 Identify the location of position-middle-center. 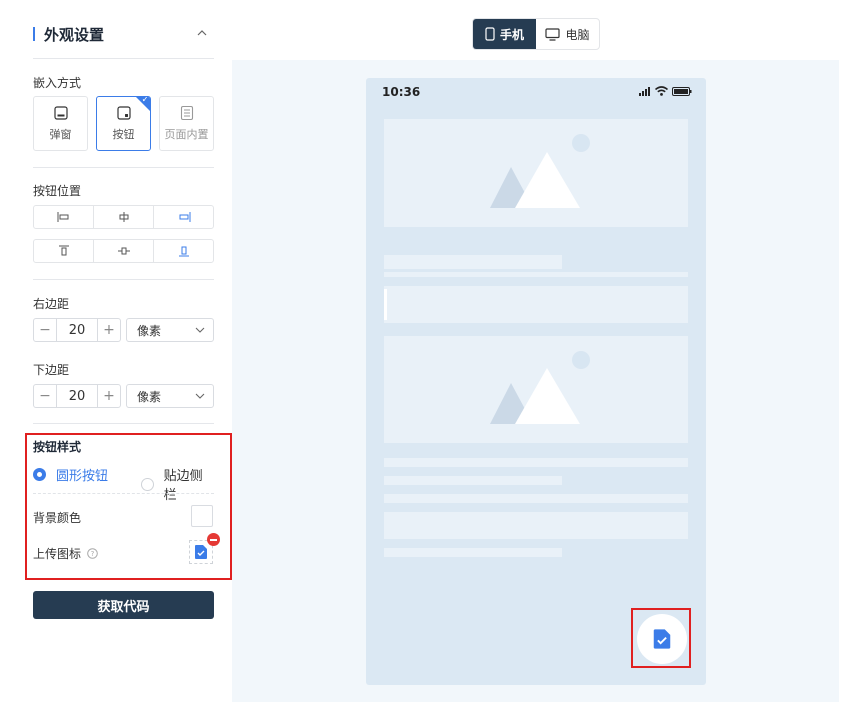
(124, 217).